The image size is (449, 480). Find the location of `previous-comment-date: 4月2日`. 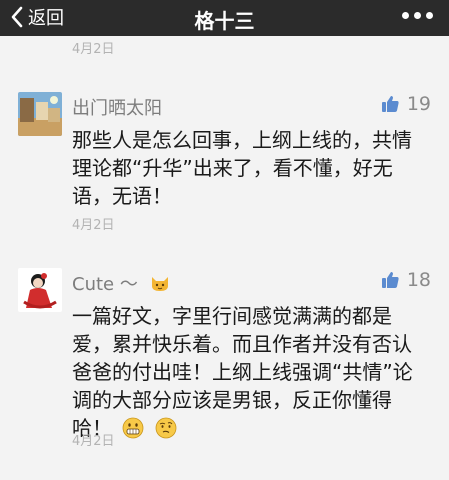

previous-comment-date: 4月2日 is located at coordinates (93, 49).